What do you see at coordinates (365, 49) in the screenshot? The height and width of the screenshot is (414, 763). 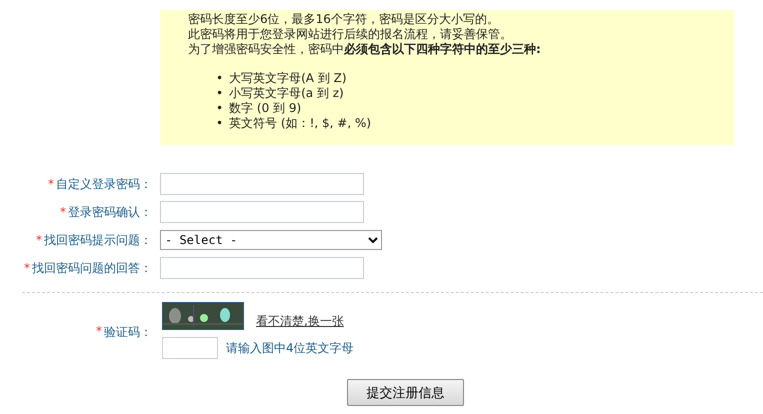 I see `notice-text: 为了增强密码安全性，密码中必须包含以下四种字符中的至少三种:` at bounding box center [365, 49].